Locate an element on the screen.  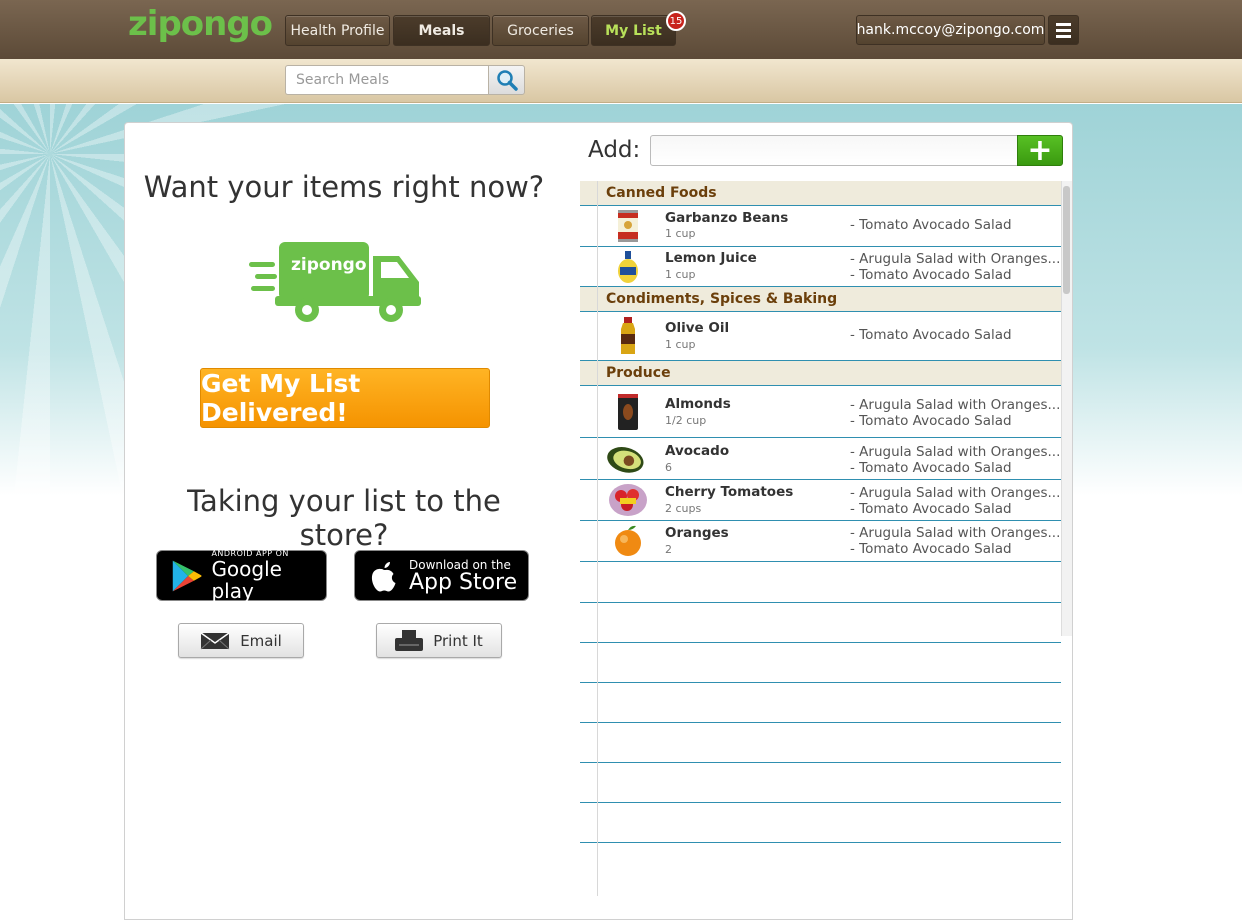
list-count-badge: 15 is located at coordinates (676, 21).